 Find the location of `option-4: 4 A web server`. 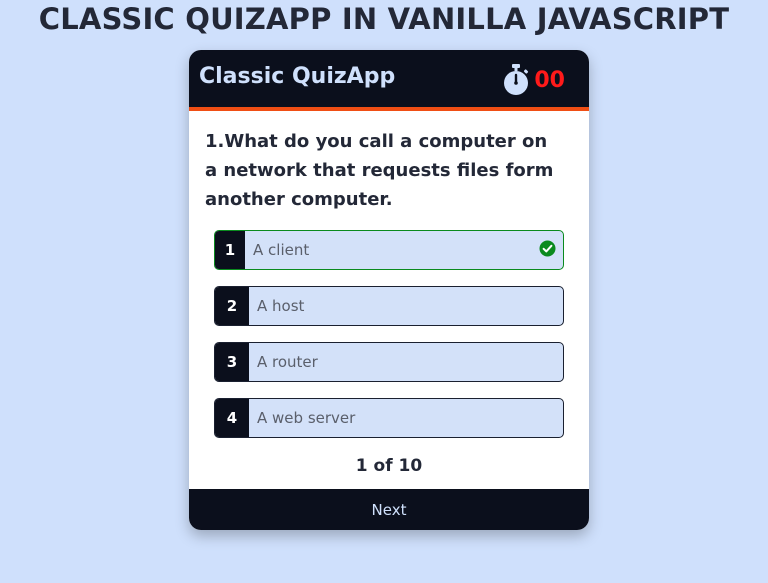

option-4: 4 A web server is located at coordinates (389, 418).